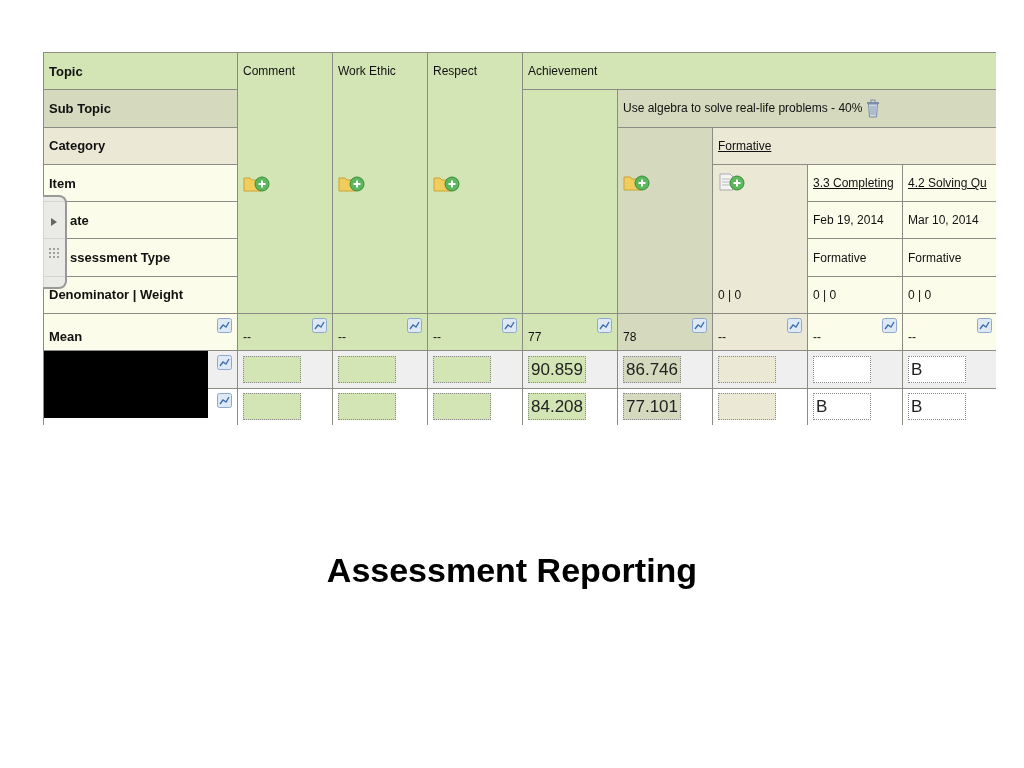  I want to click on panel-handle, so click(55, 242).